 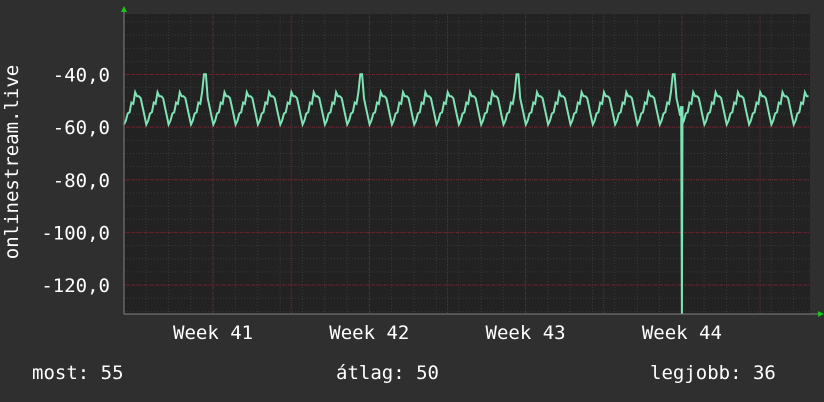 What do you see at coordinates (821, 314) in the screenshot?
I see `x-axis-arrow` at bounding box center [821, 314].